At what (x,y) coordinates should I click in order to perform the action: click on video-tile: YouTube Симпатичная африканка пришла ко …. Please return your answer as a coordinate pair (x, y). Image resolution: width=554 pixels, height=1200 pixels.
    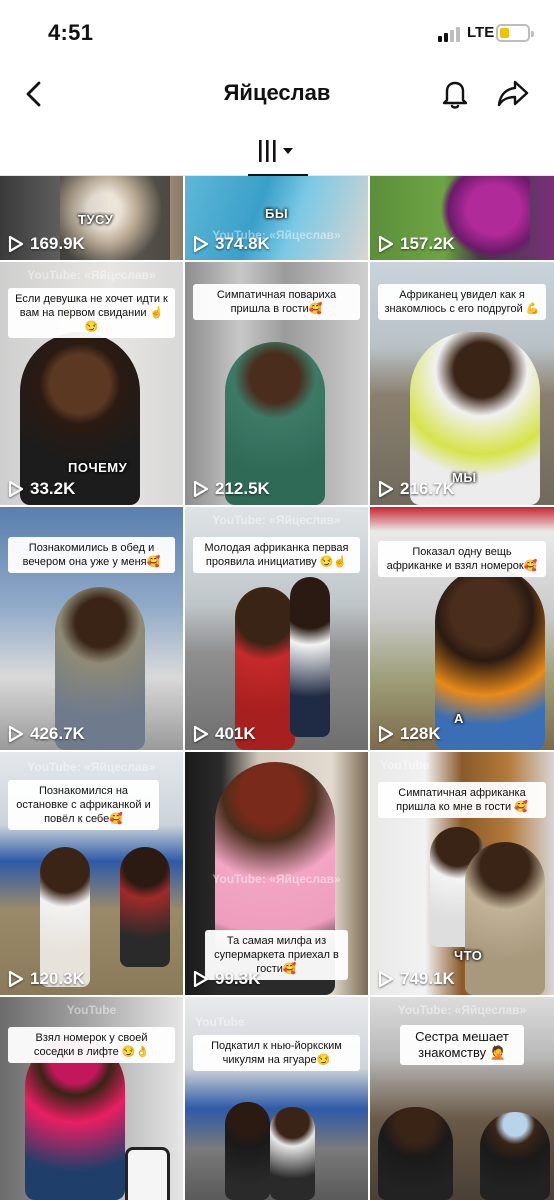
    Looking at the image, I should click on (462, 873).